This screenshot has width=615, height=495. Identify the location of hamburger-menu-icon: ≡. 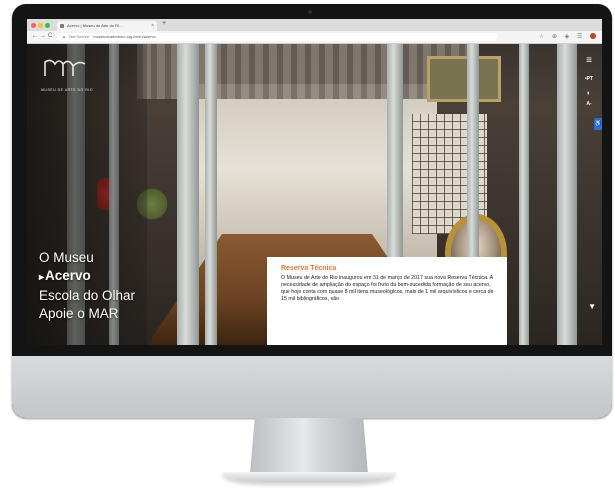
(589, 61).